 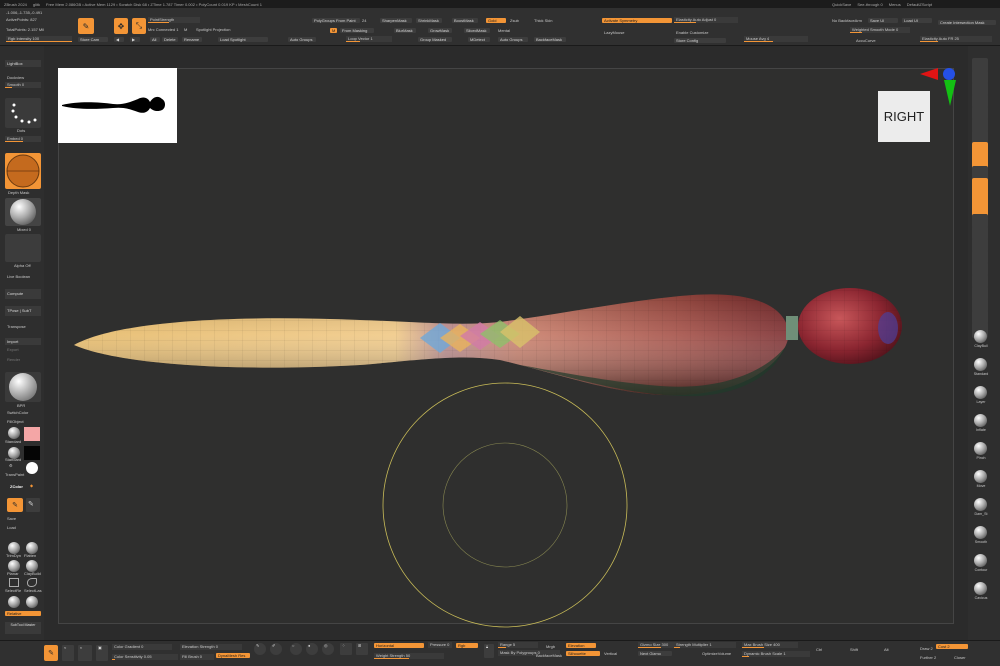 I want to click on brush-alt-icon: ✎, so click(x=33, y=505).